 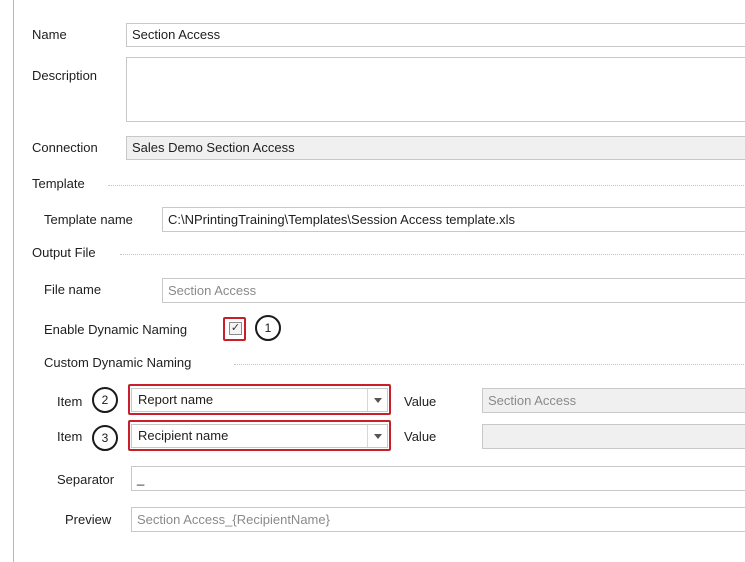 What do you see at coordinates (613, 400) in the screenshot?
I see `value-1-field: Section Access` at bounding box center [613, 400].